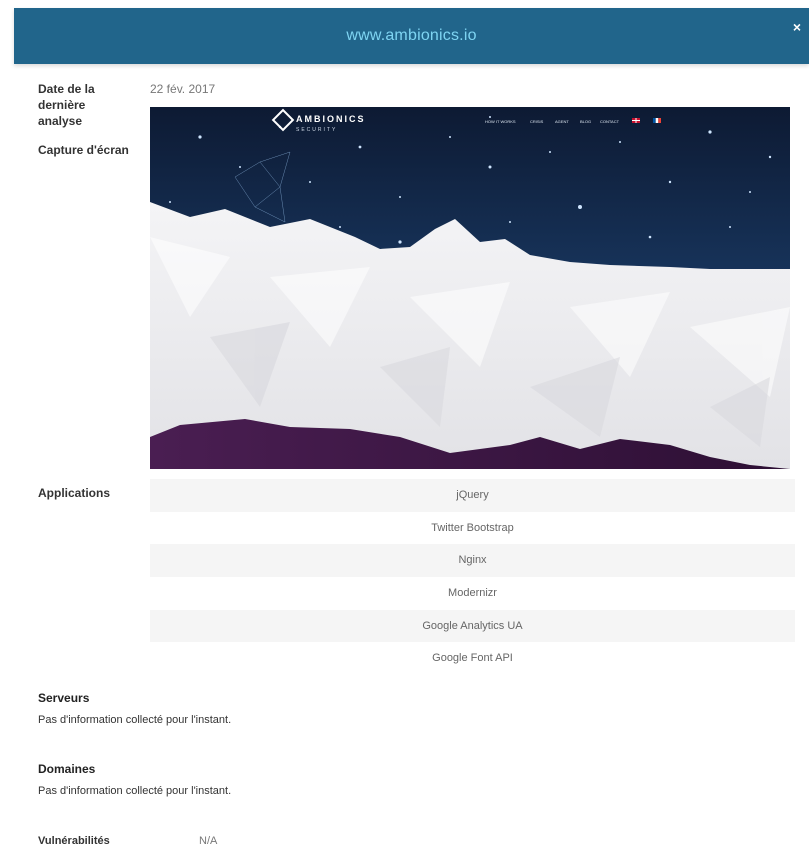 The width and height of the screenshot is (809, 849). I want to click on screenshot-nav-item: CRISIS, so click(537, 121).